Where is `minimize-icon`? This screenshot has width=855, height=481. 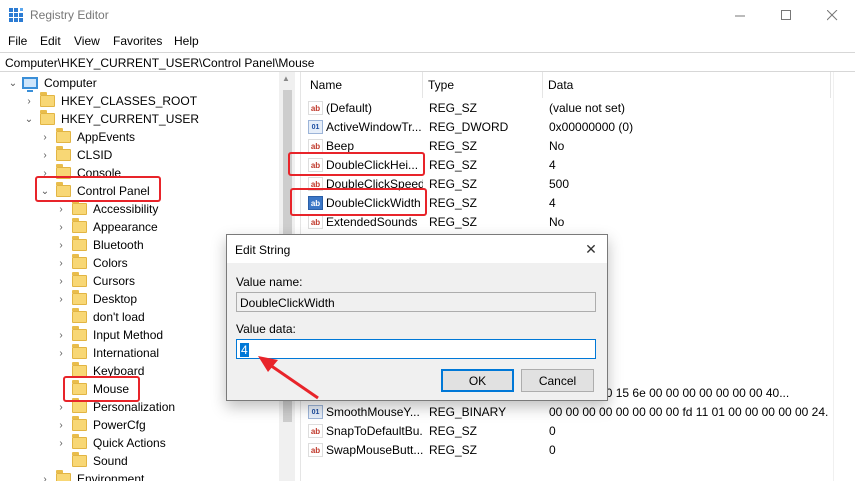
minimize-icon is located at coordinates (739, 16).